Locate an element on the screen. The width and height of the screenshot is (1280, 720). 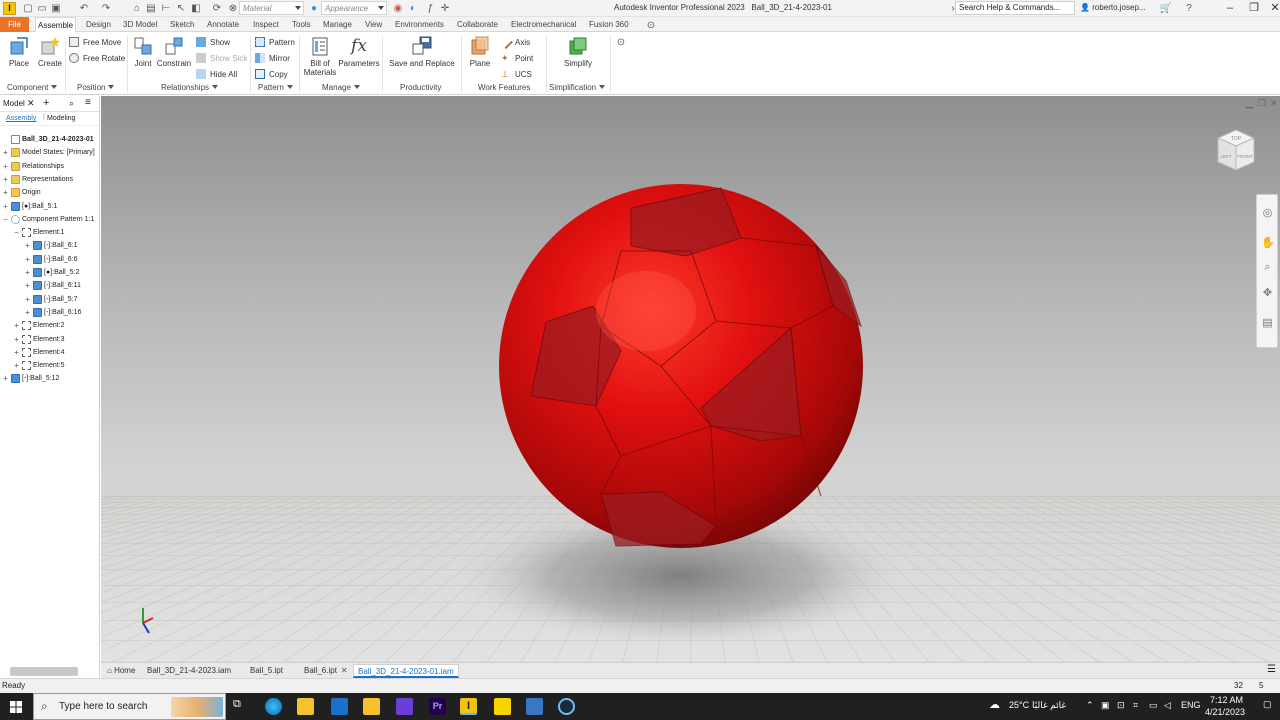
premiere-pro-icon: Pr is located at coordinates (437, 706).